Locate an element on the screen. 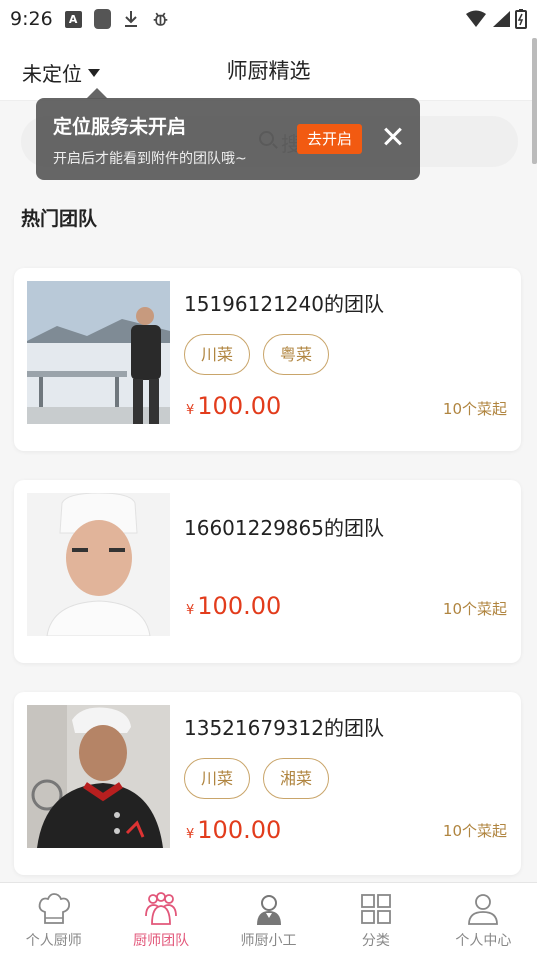 The width and height of the screenshot is (537, 956). tab-label: 师厨小工 is located at coordinates (268, 941).